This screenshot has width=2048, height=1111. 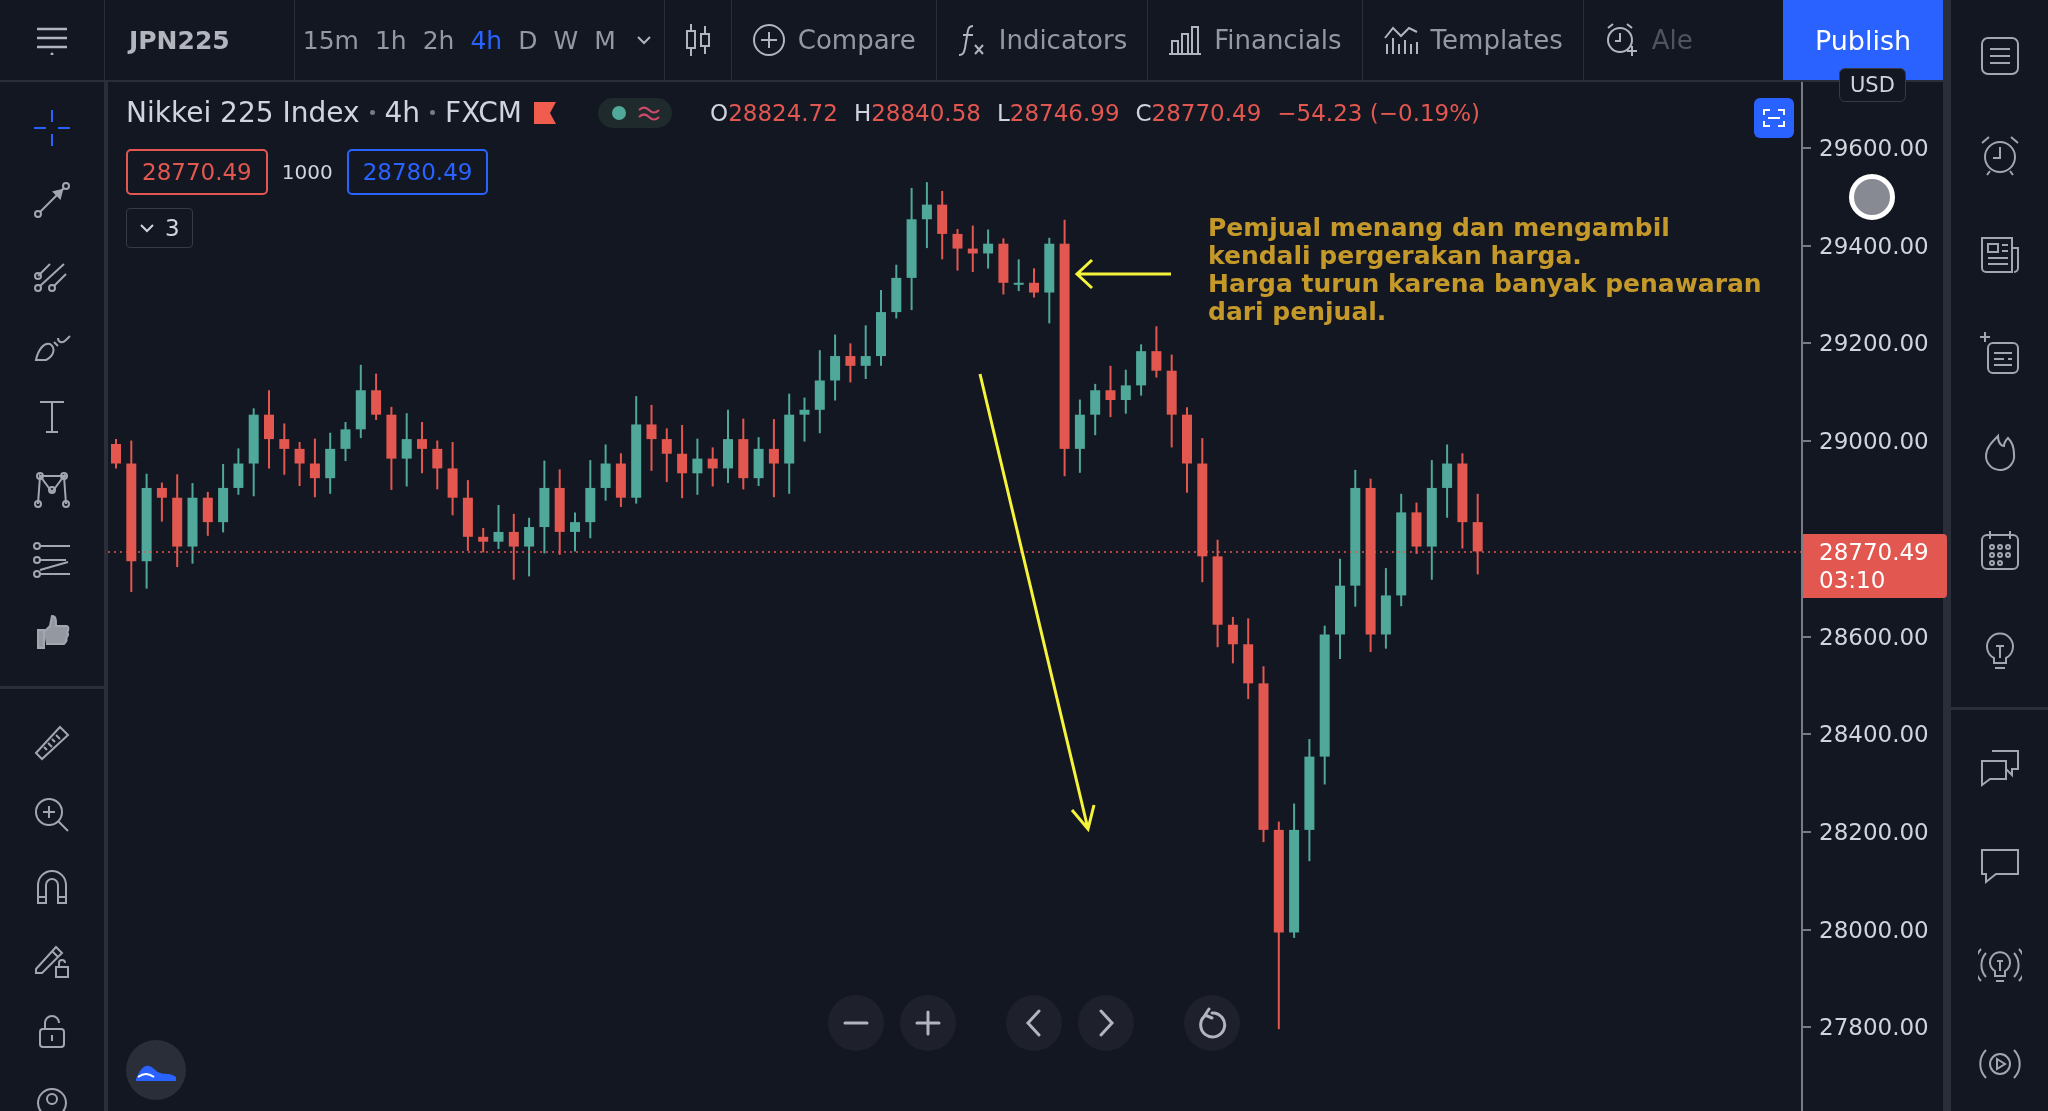 I want to click on reset-icon, so click(x=1212, y=1023).